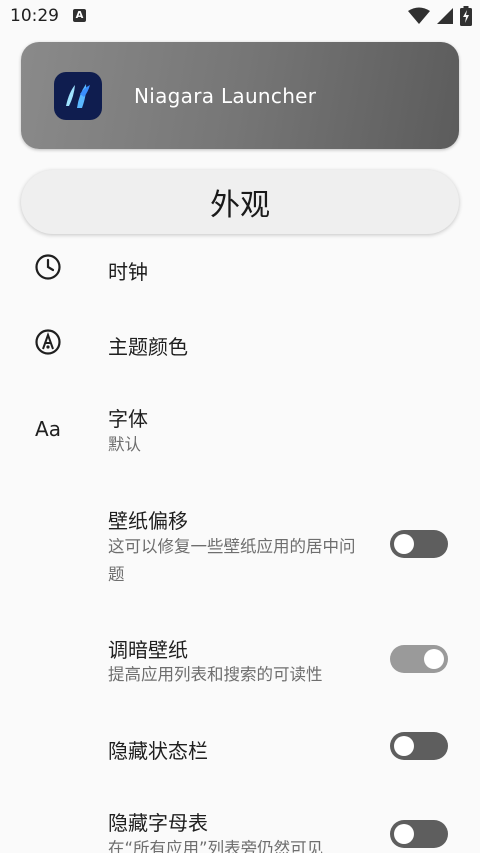 This screenshot has width=480, height=853. I want to click on cellular-signal-icon, so click(445, 16).